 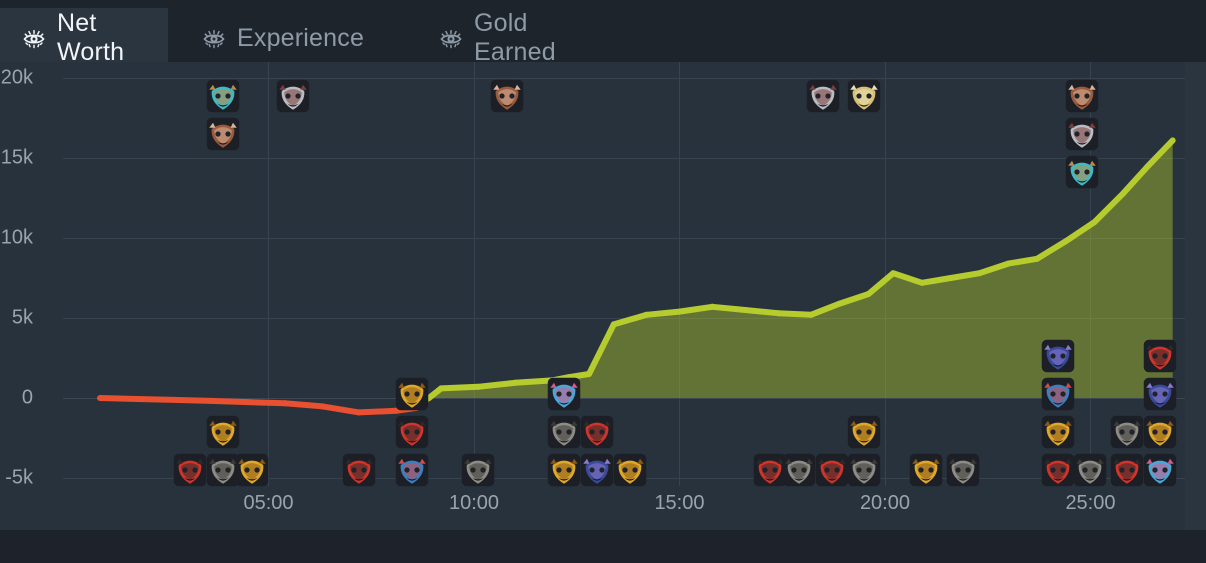 I want to click on hero-portrait-omniknight, so click(x=864, y=96).